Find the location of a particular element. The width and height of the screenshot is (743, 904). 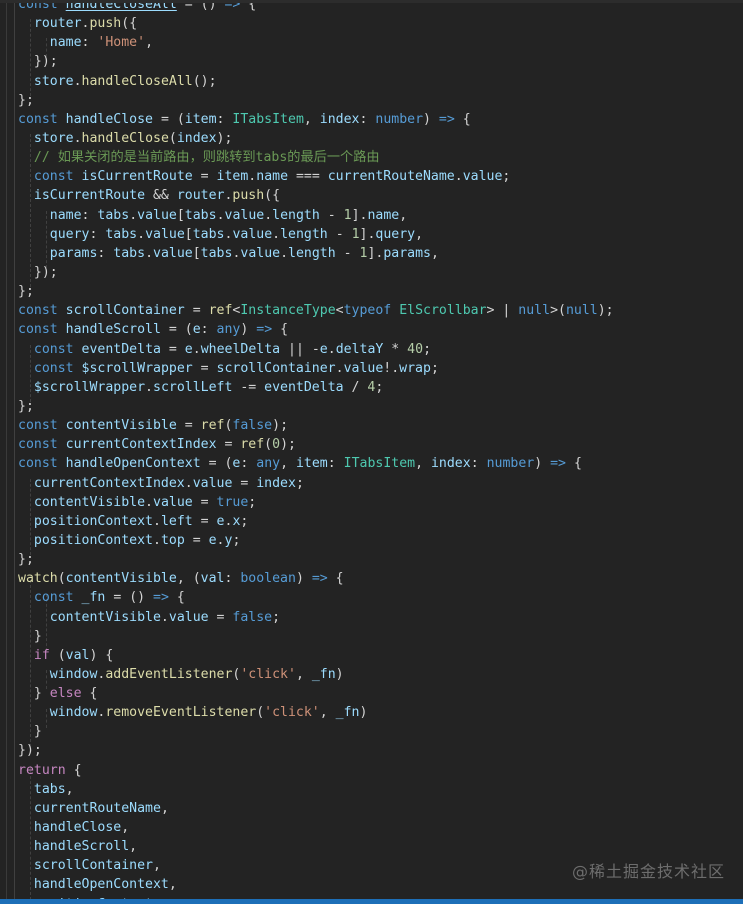

horizontal-scrollbar-thumb is located at coordinates (371, 901).